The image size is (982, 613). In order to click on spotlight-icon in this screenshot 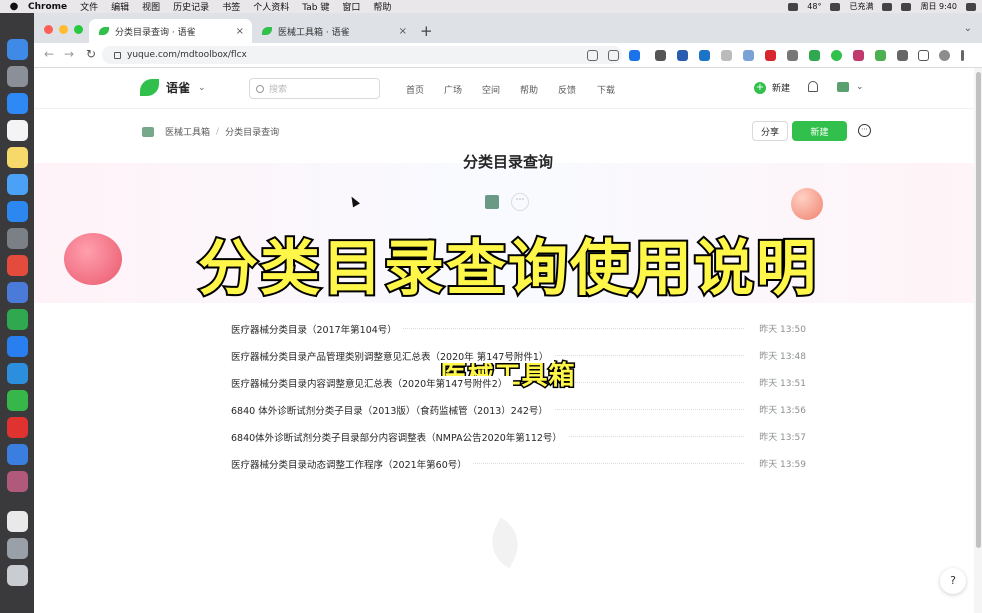, I will do `click(971, 6)`.